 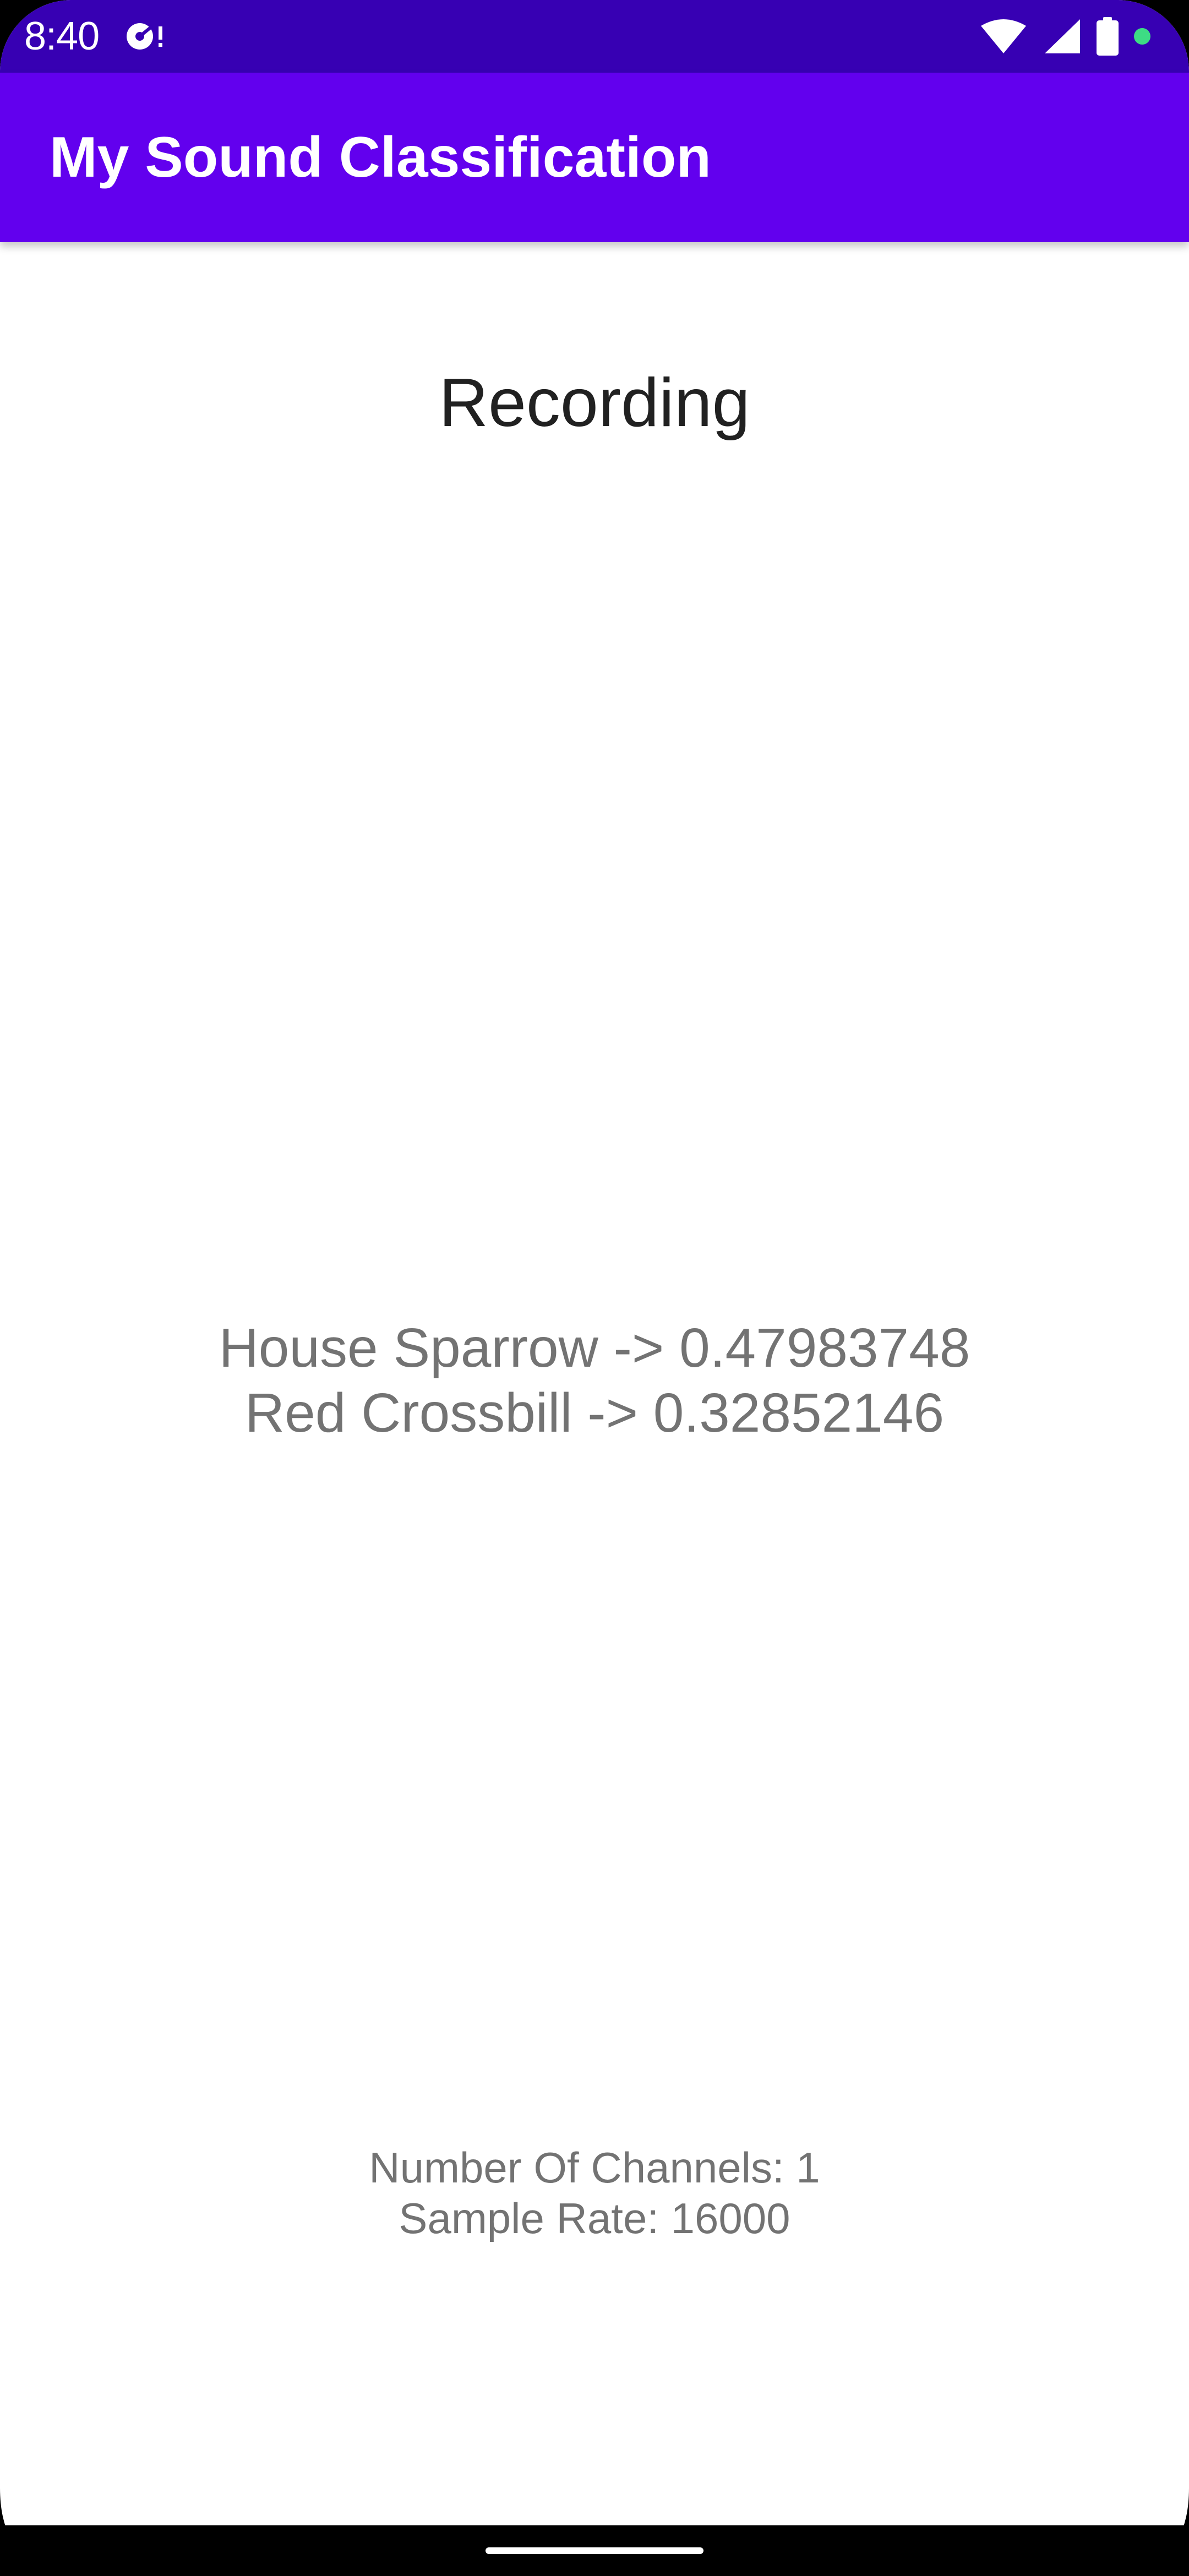 I want to click on status-bar: 8:40, so click(x=594, y=37).